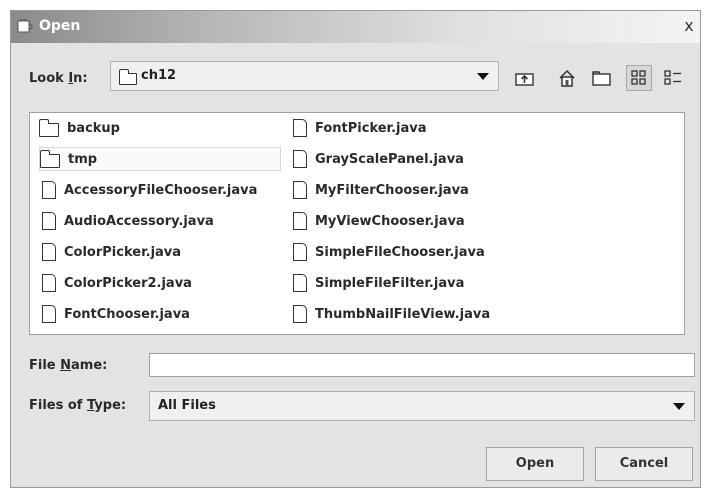  What do you see at coordinates (78, 405) in the screenshot?
I see `files-of-type-label: Files of Type:` at bounding box center [78, 405].